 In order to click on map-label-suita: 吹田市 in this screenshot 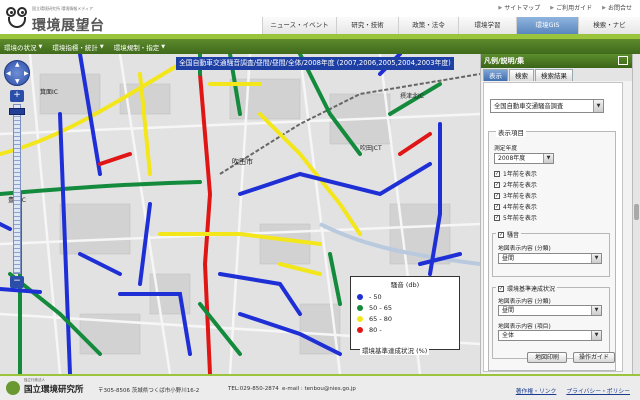, I will do `click(242, 161)`.